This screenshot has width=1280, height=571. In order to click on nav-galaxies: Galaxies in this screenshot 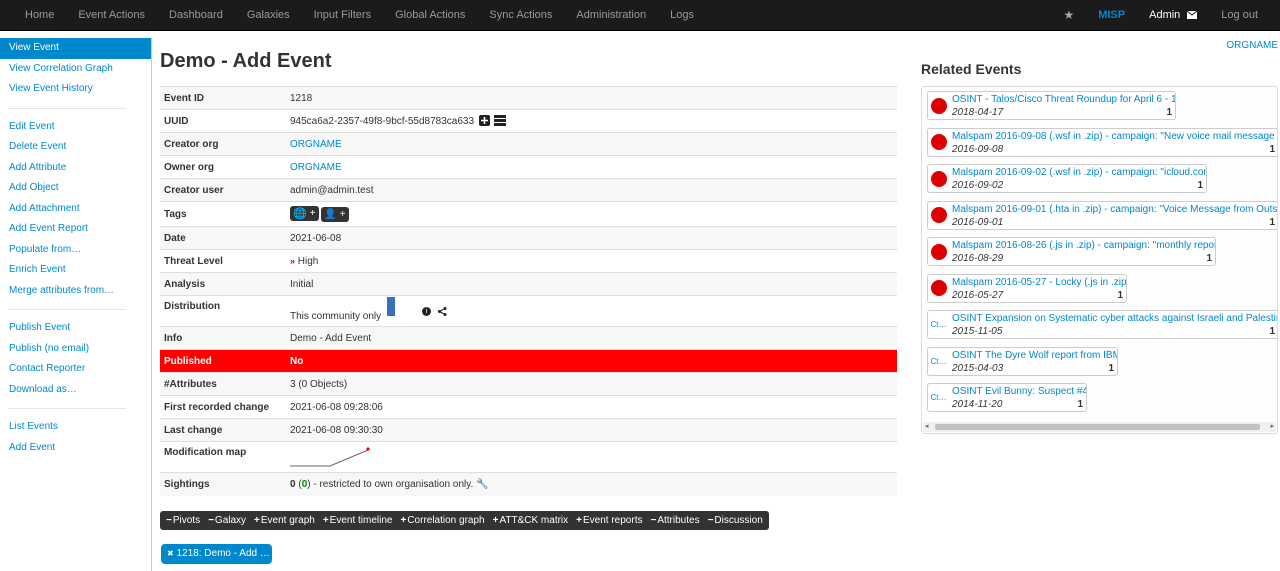, I will do `click(268, 15)`.